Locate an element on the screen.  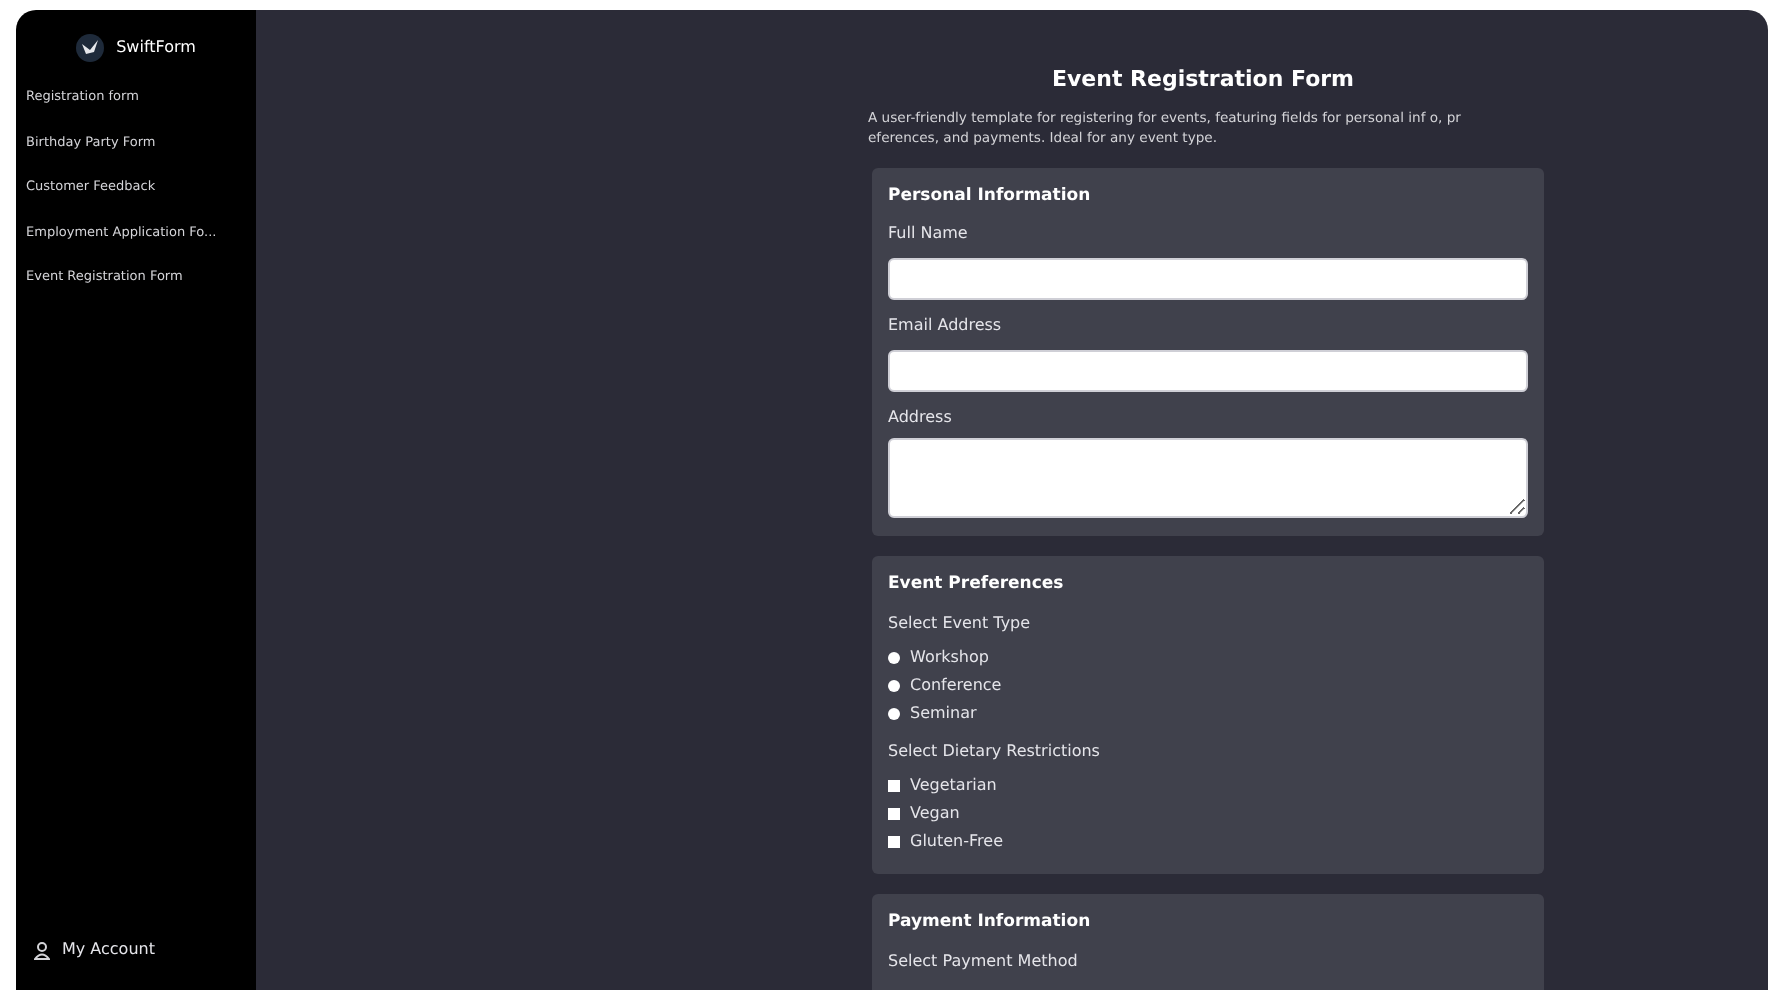
field-label: Select Event Type is located at coordinates (960, 624).